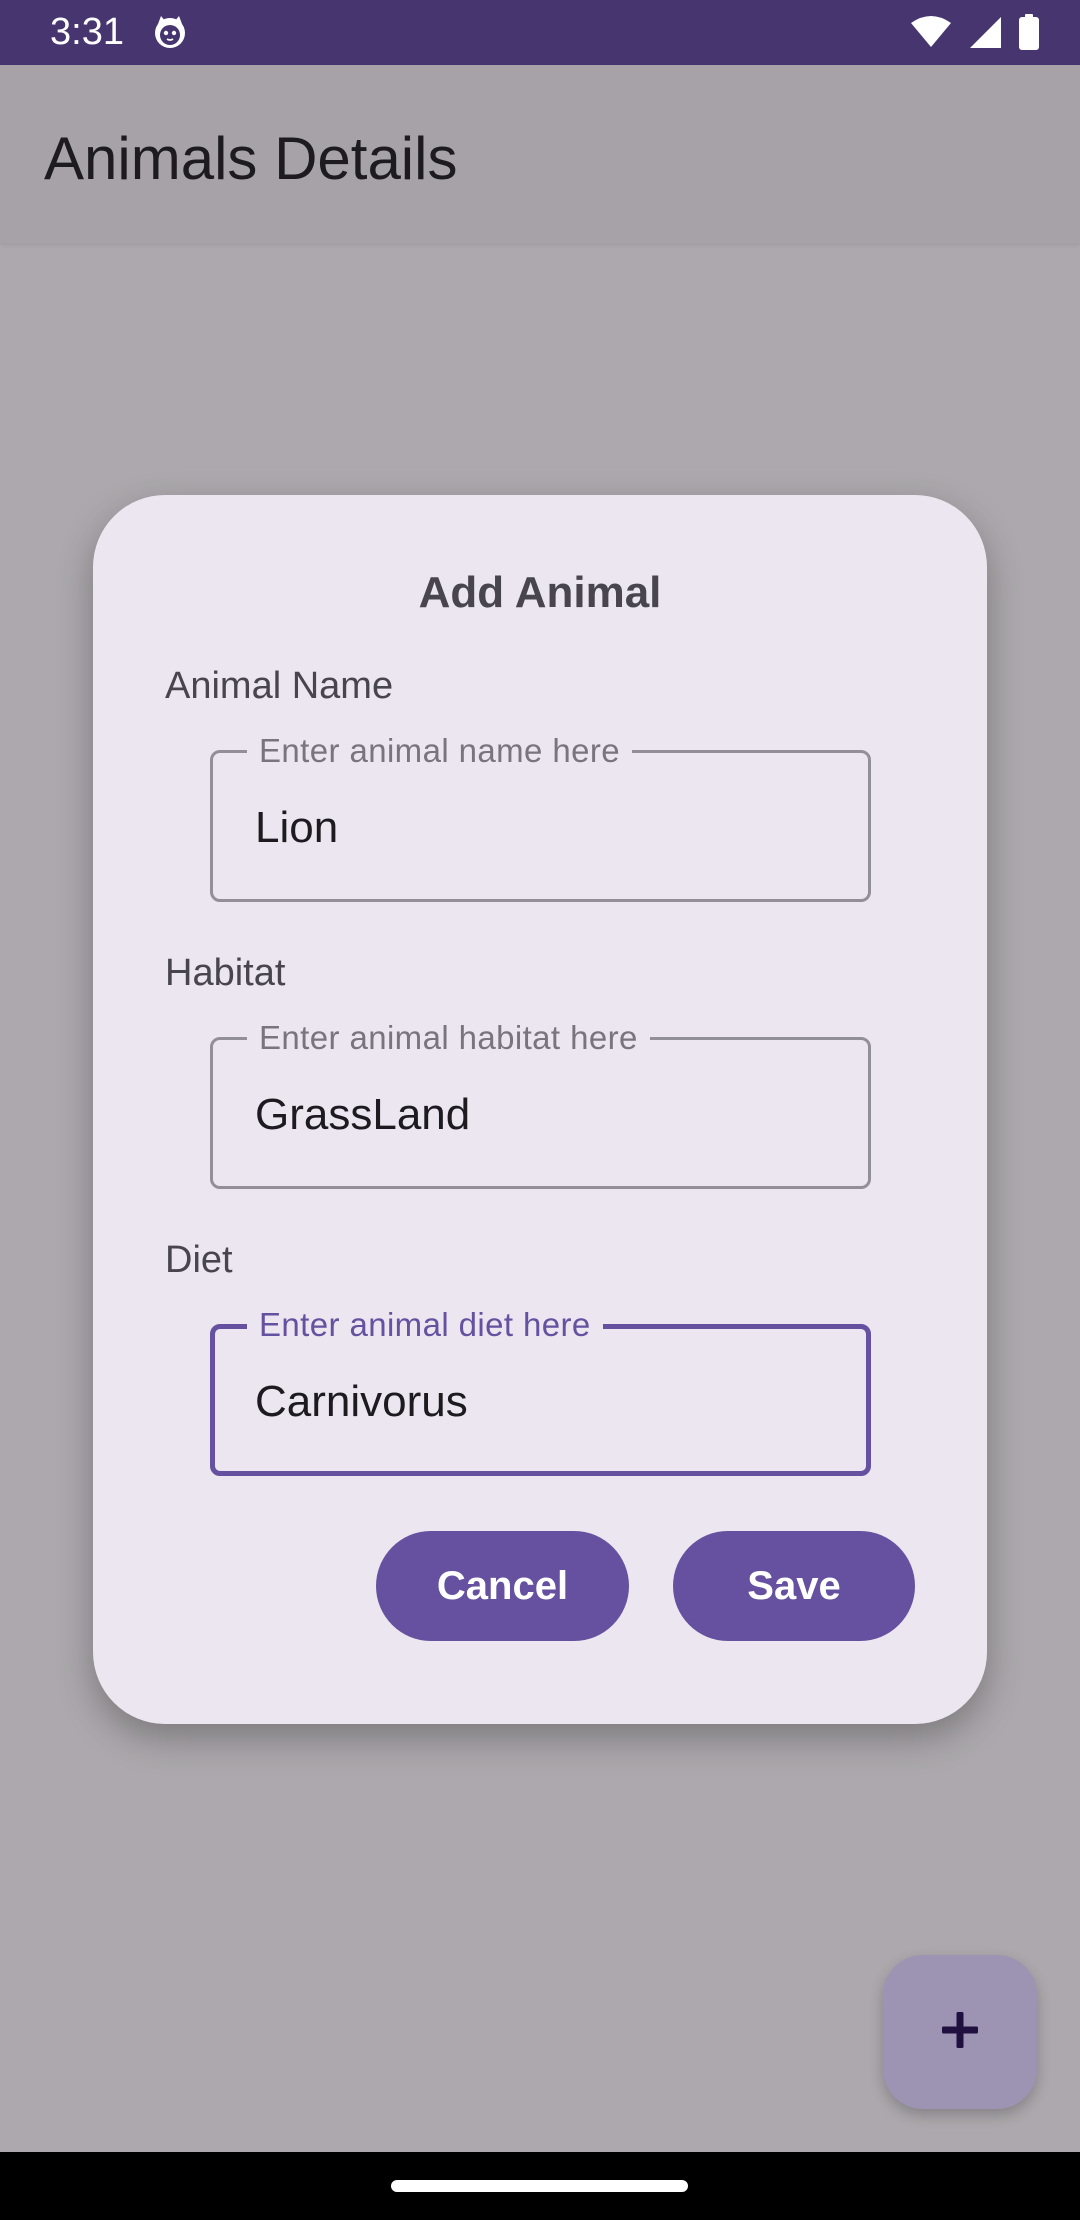 The image size is (1080, 2220). Describe the element at coordinates (540, 592) in the screenshot. I see `dialog-title: Add Animal` at that location.